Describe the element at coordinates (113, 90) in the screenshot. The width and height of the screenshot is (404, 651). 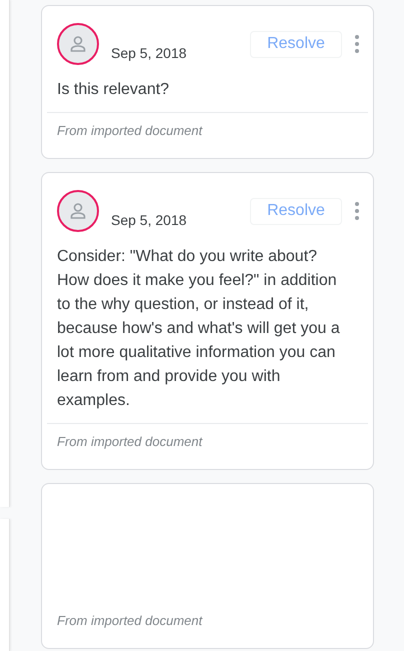
I see `comment-text: Is this relevant?` at that location.